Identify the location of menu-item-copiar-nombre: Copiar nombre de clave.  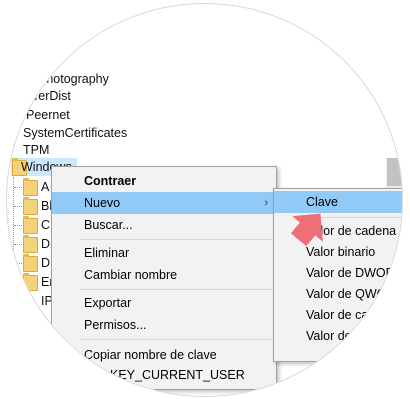
(164, 355).